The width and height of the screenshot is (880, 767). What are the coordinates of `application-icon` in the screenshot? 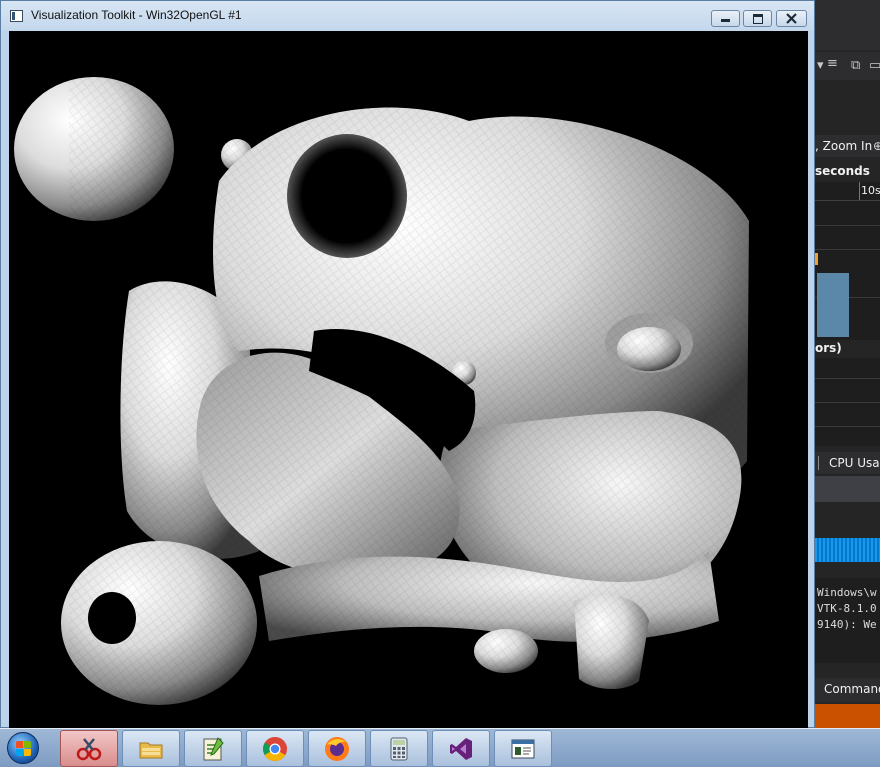 It's located at (16, 16).